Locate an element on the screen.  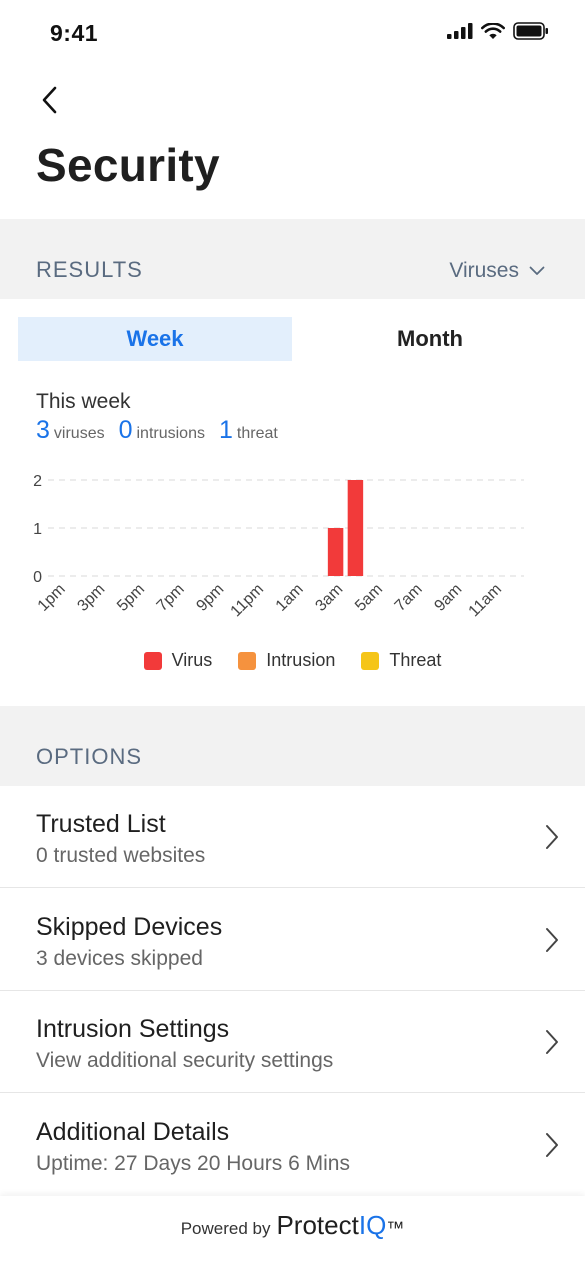
legend-item-virus: Virus is located at coordinates (178, 660).